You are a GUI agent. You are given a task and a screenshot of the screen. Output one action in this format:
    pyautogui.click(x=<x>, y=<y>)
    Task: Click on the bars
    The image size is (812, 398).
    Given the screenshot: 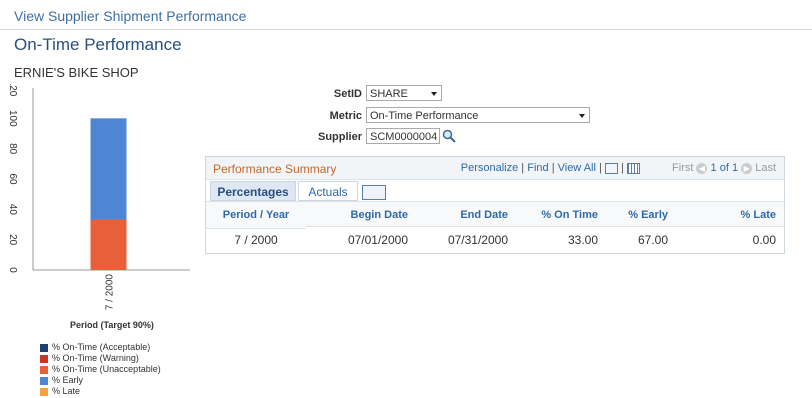 What is the action you would take?
    pyautogui.click(x=108, y=194)
    